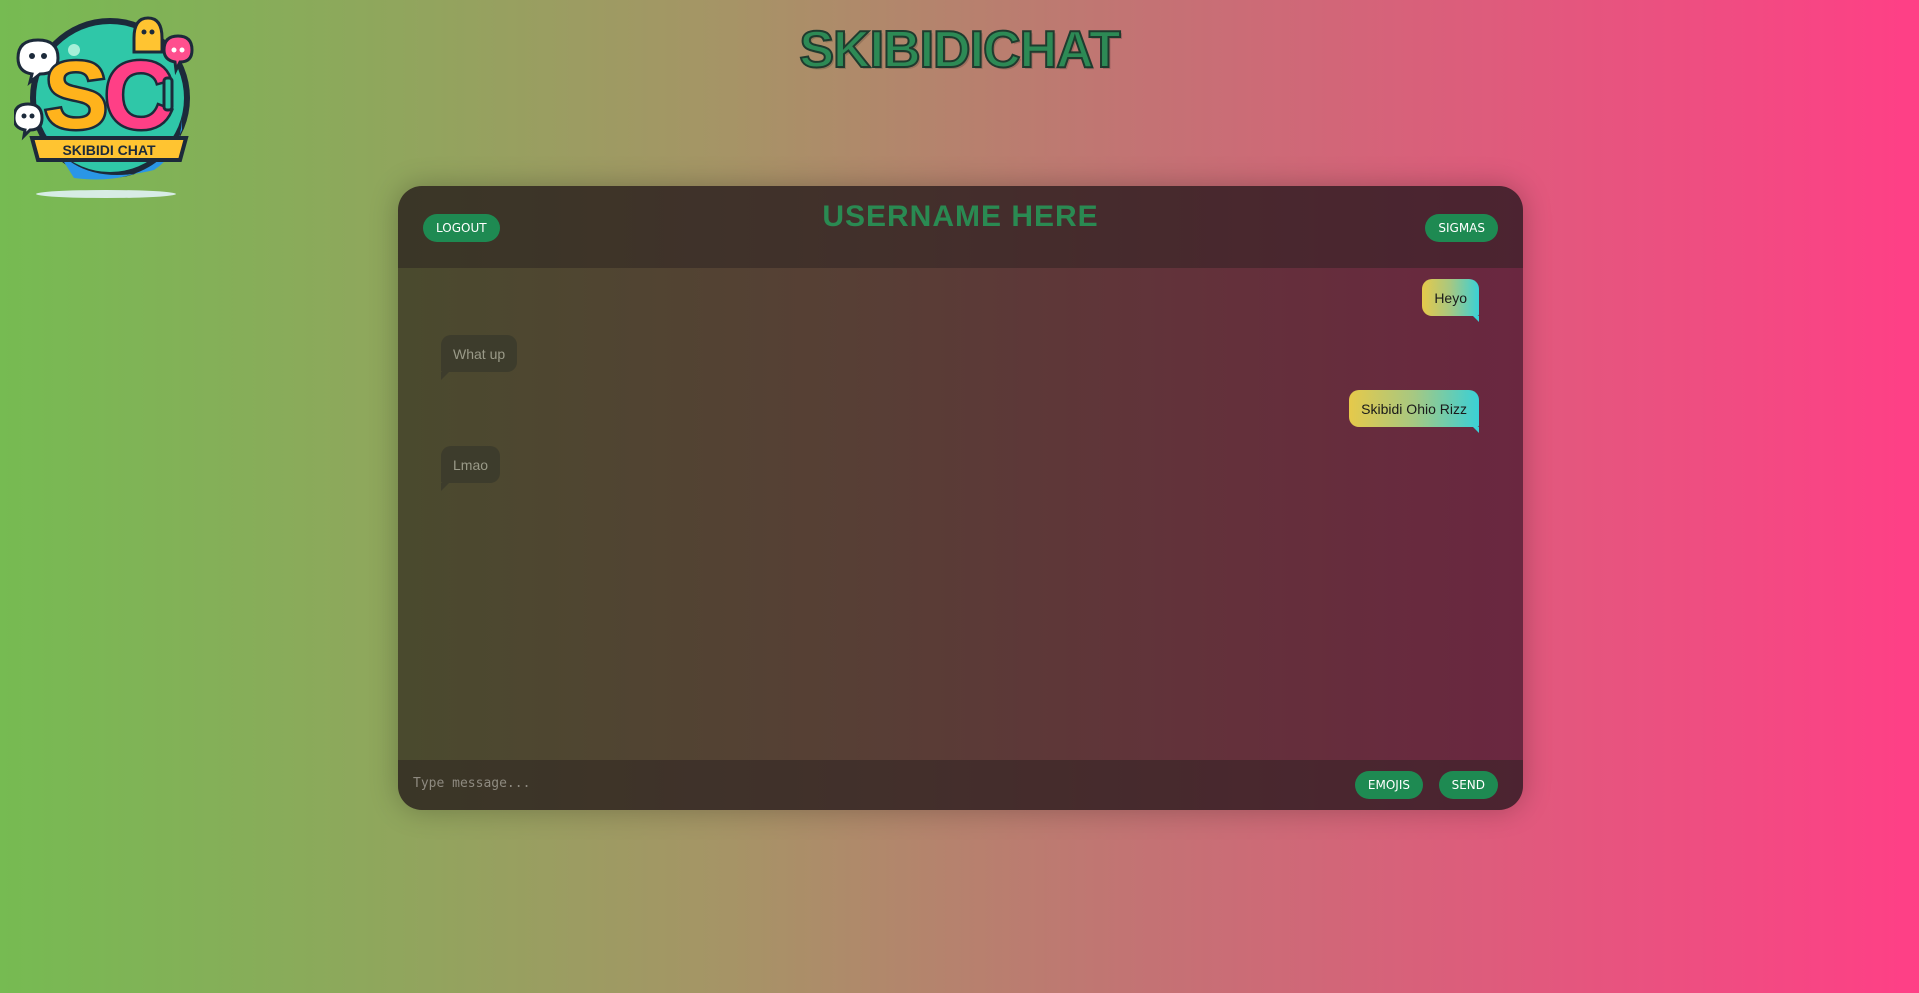  I want to click on message-incoming: Lmao, so click(471, 468).